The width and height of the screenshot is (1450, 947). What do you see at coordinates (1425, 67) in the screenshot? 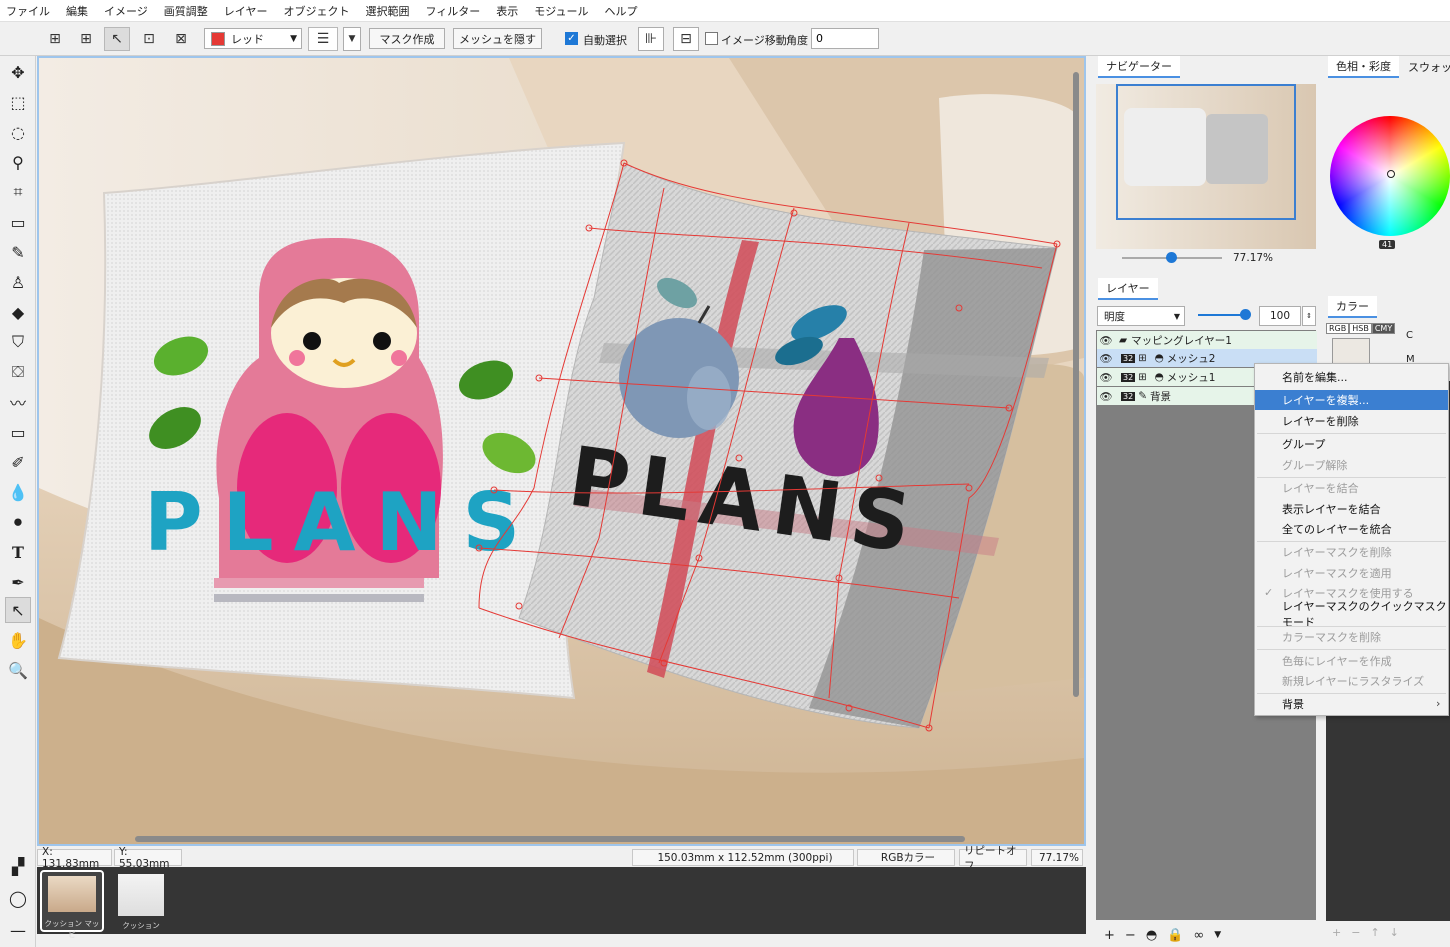
I see `tab-swatches: スウォッチ` at bounding box center [1425, 67].